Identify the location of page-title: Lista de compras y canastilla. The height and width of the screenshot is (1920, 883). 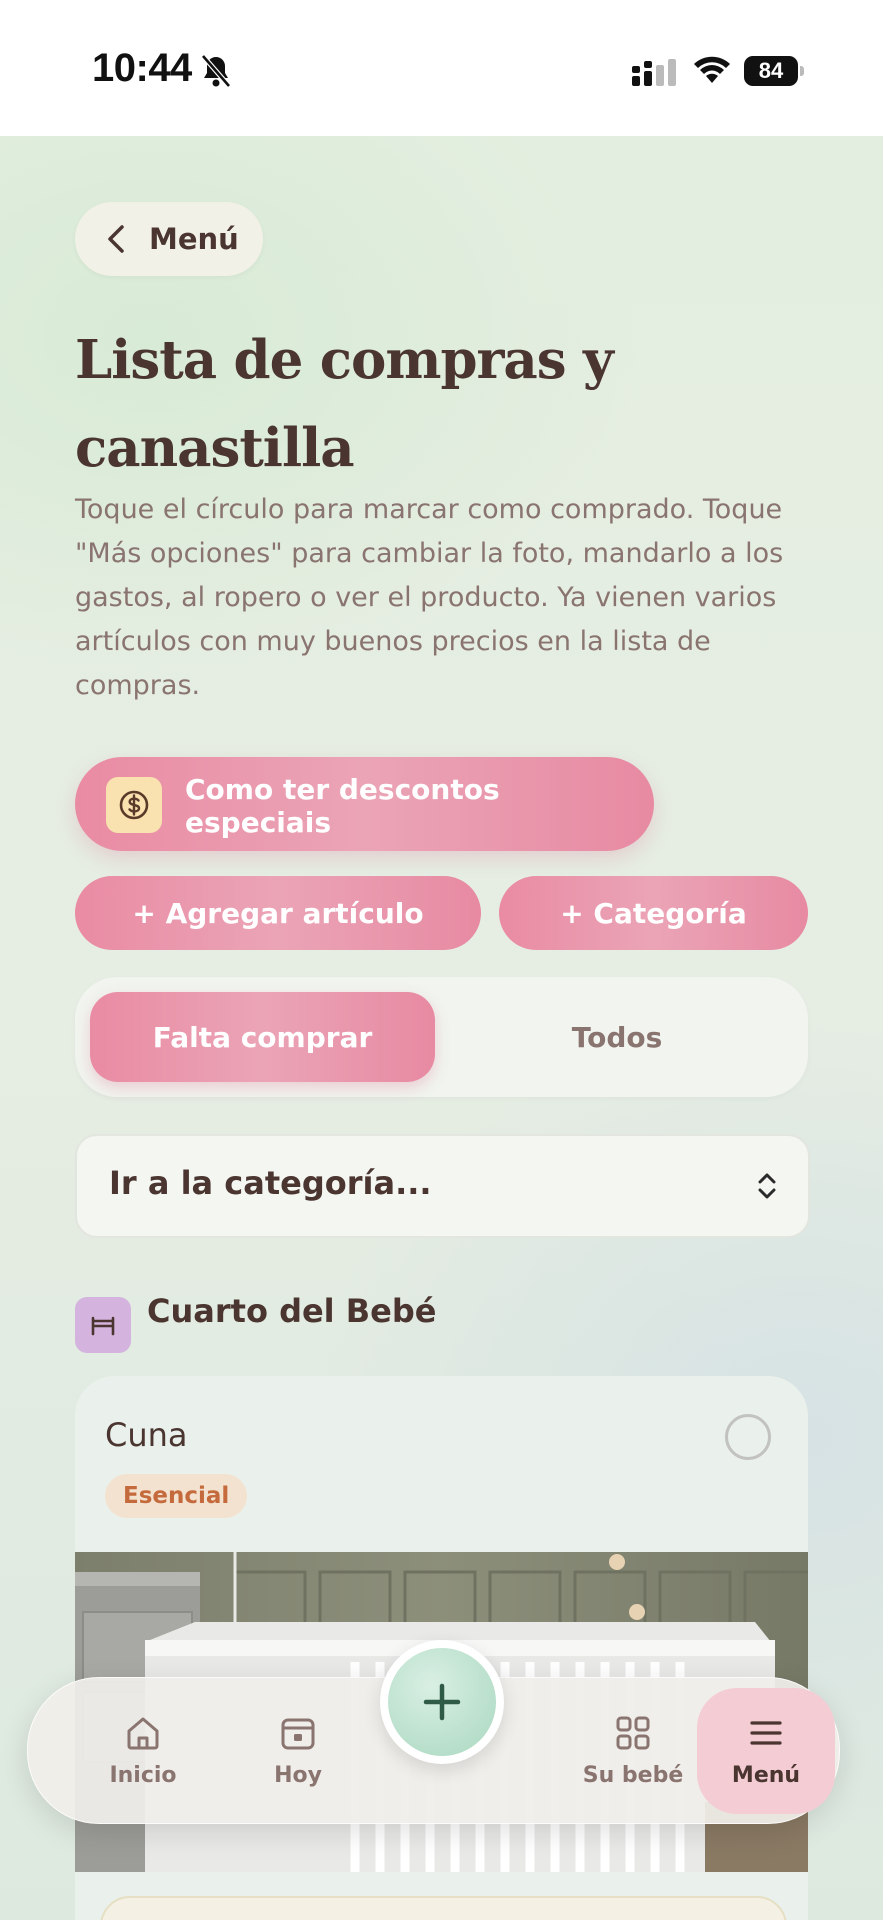
(344, 404).